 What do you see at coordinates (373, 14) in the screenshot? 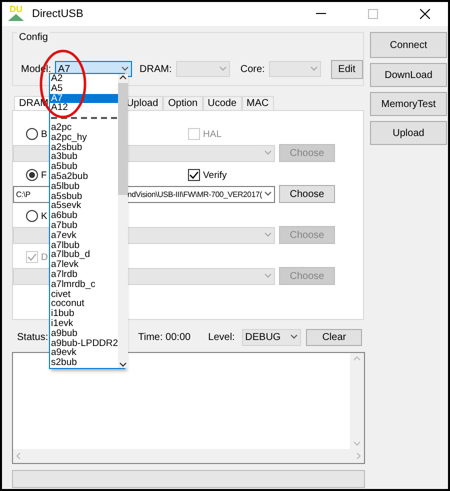
I see `maximize-icon` at bounding box center [373, 14].